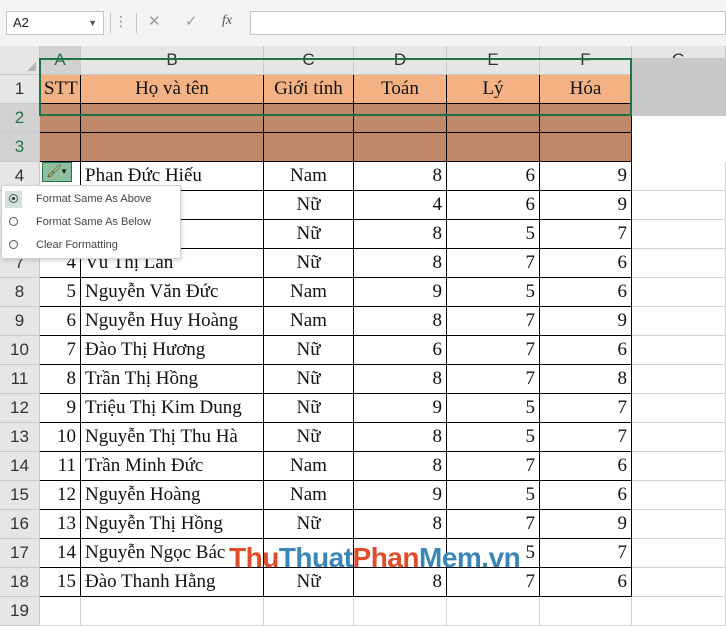 The width and height of the screenshot is (726, 626). Describe the element at coordinates (309, 89) in the screenshot. I see `header-cell-gender: Giới tính` at that location.